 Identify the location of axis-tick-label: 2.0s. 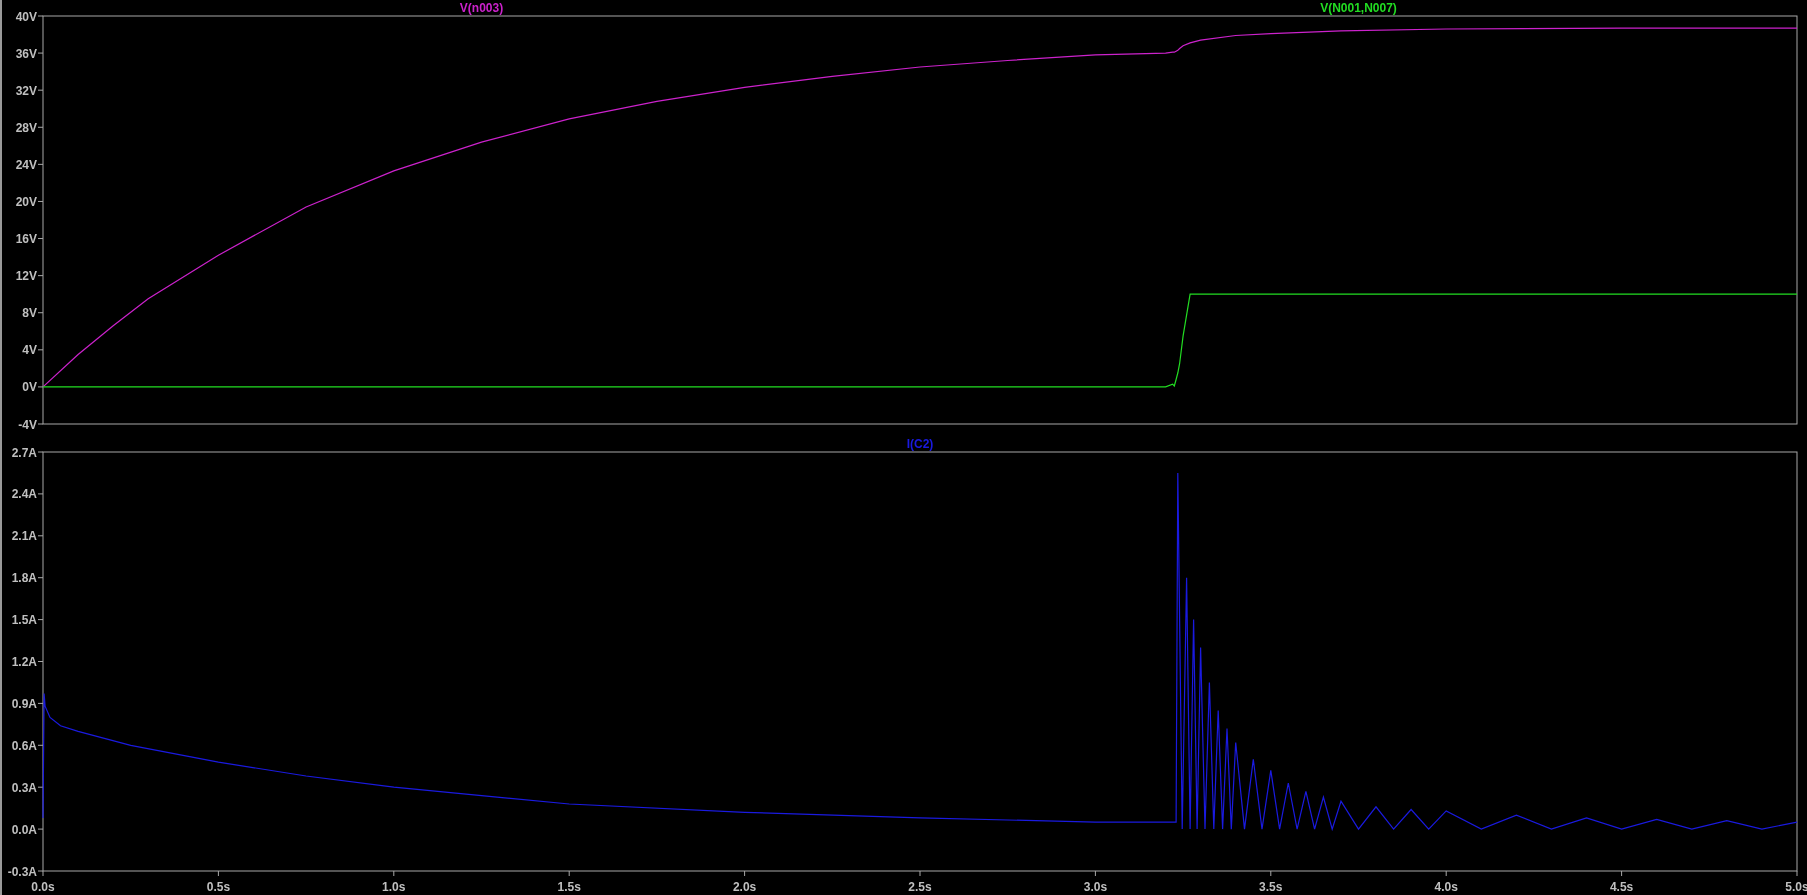
(744, 887).